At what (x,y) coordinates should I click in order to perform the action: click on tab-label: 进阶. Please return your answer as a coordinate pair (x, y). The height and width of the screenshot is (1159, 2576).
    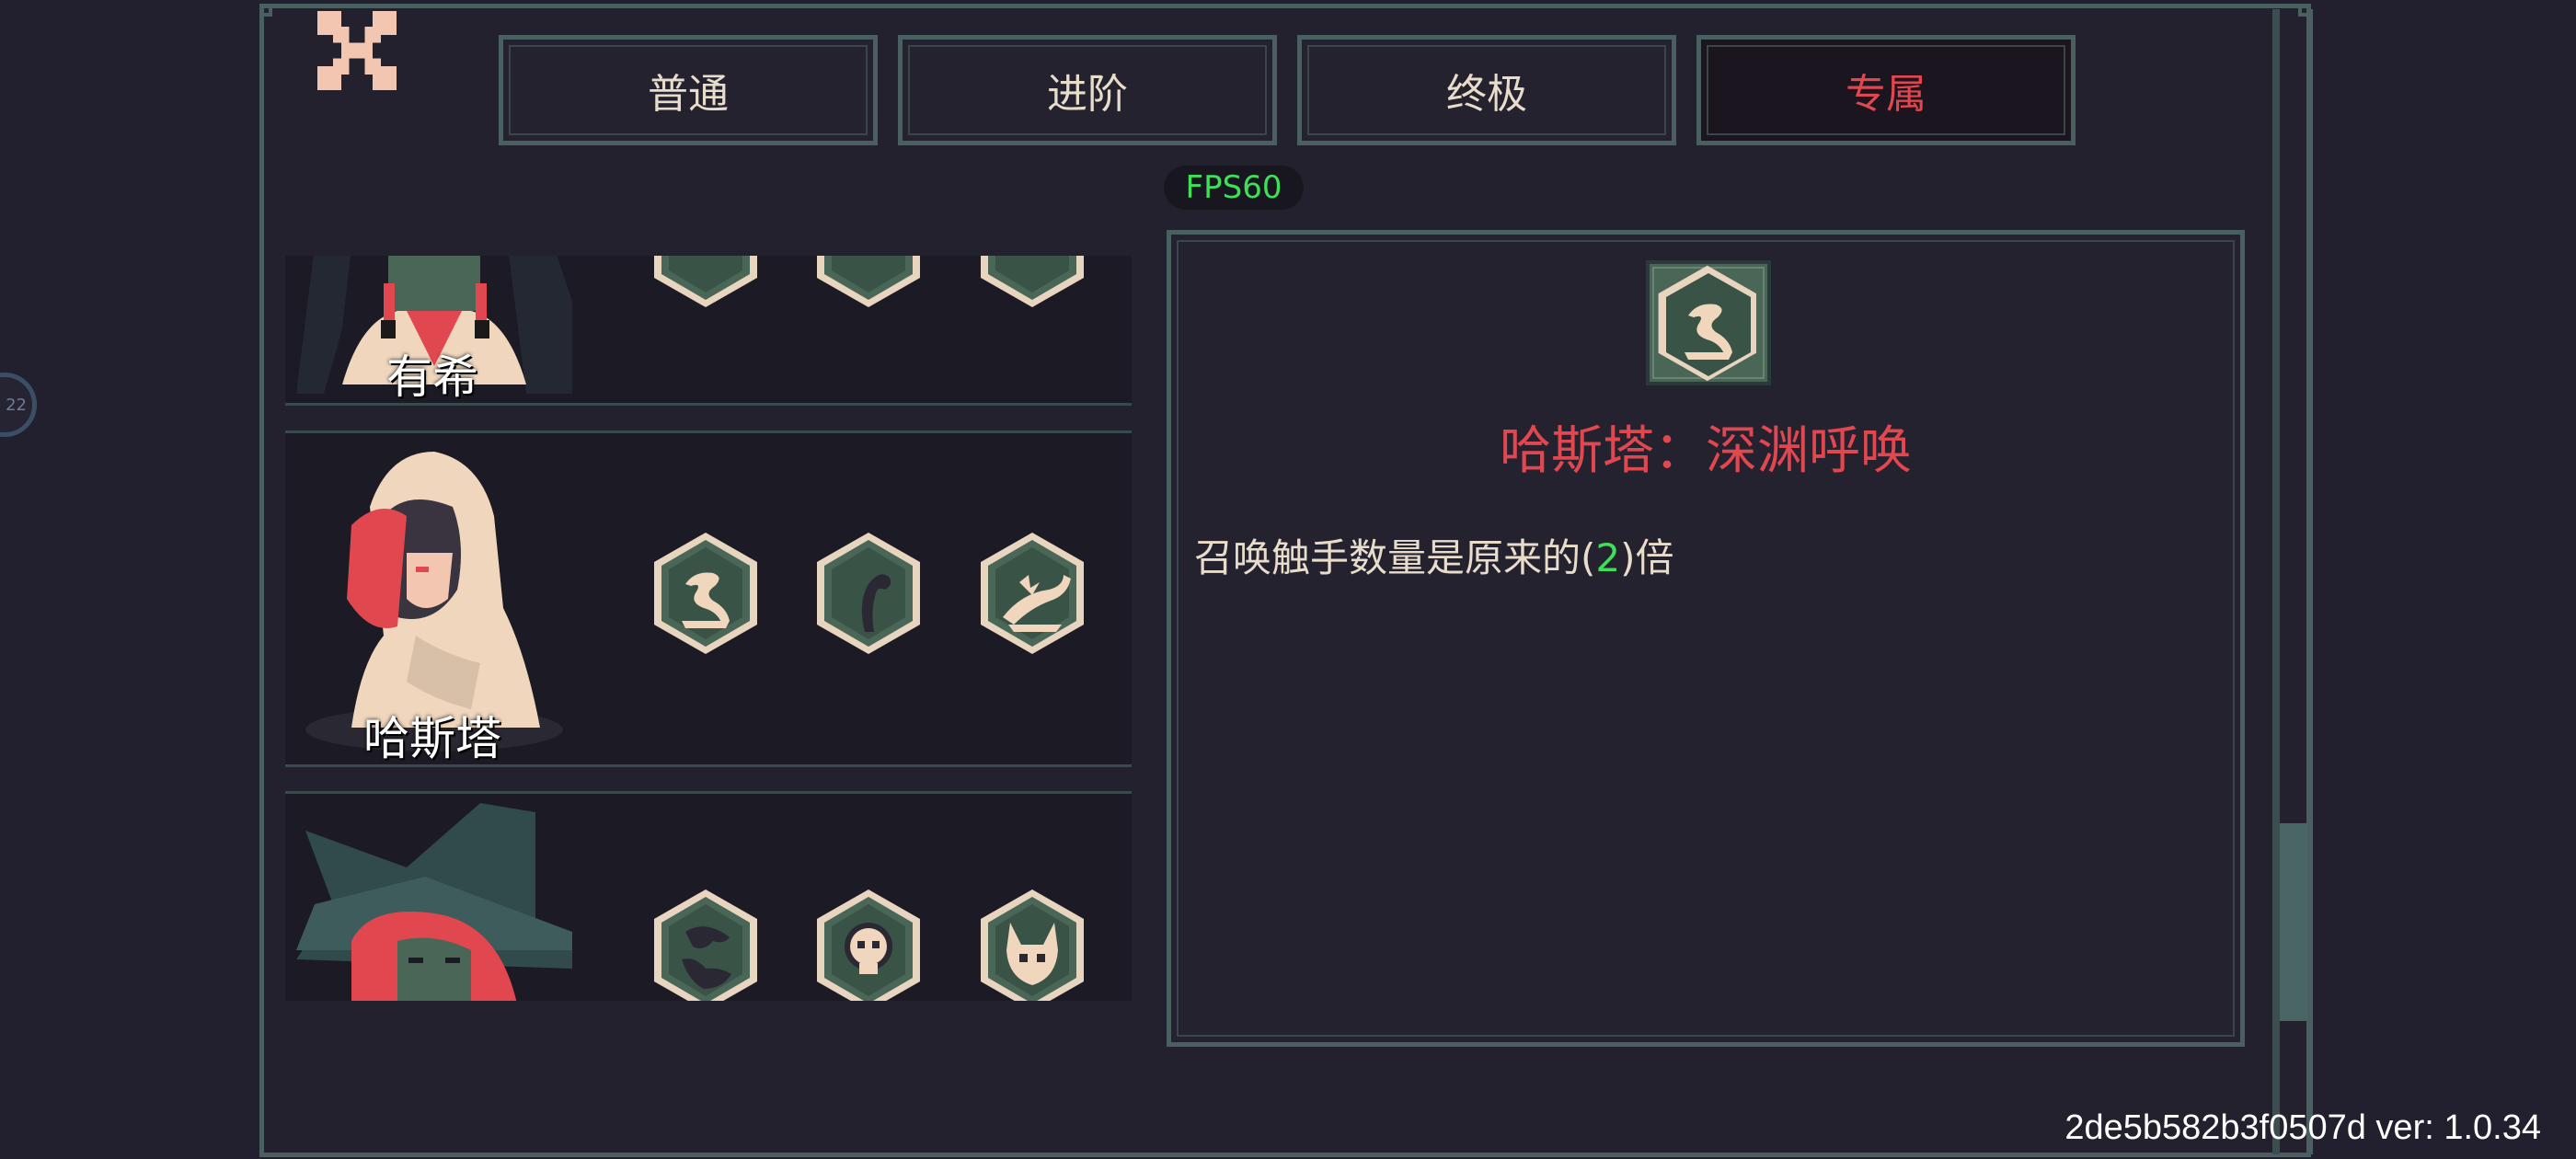
    Looking at the image, I should click on (1087, 94).